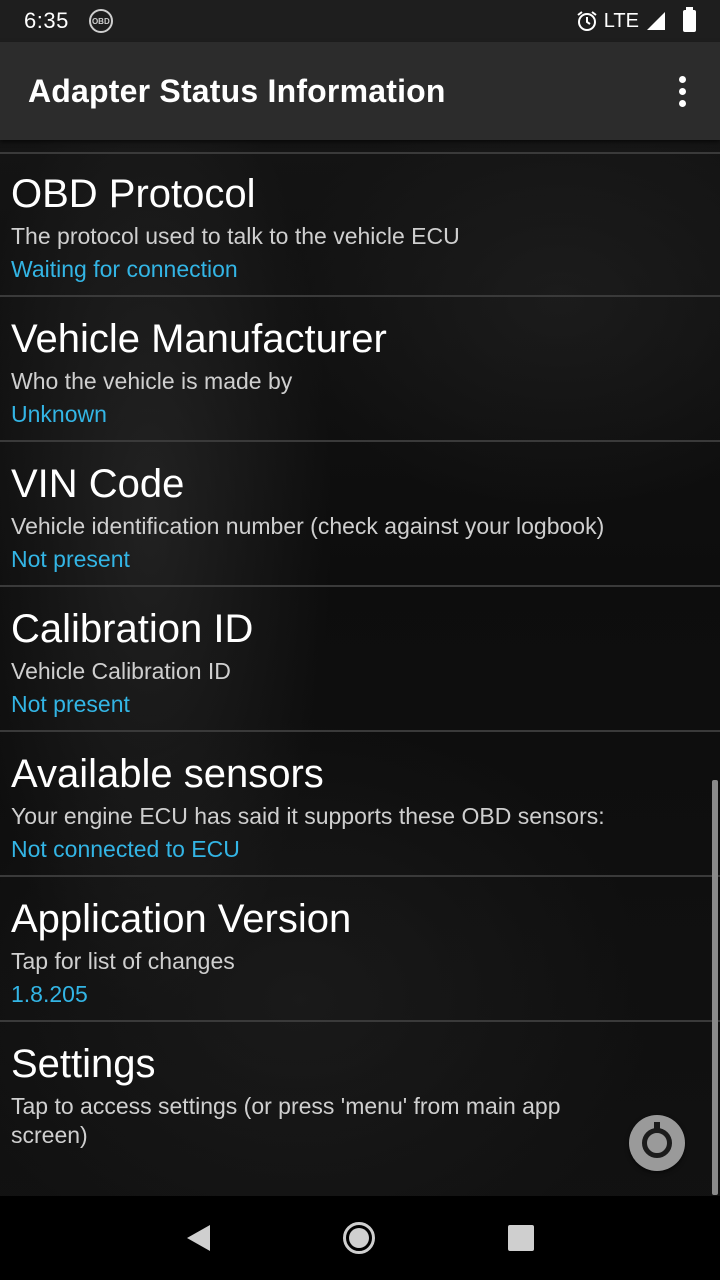 The width and height of the screenshot is (720, 1280). I want to click on status-bar: 6:35 OBD LTE, so click(360, 21).